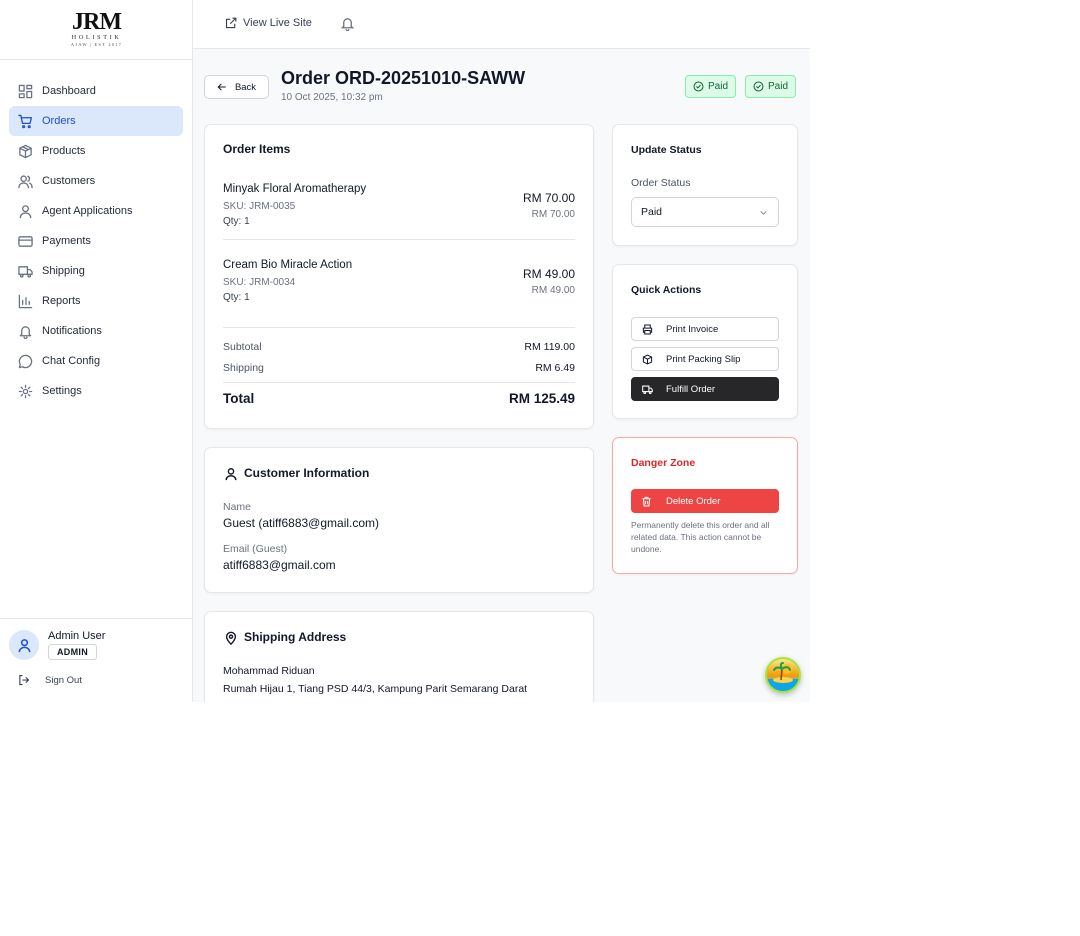  Describe the element at coordinates (66, 241) in the screenshot. I see `sidebar-item-label: Payments` at that location.